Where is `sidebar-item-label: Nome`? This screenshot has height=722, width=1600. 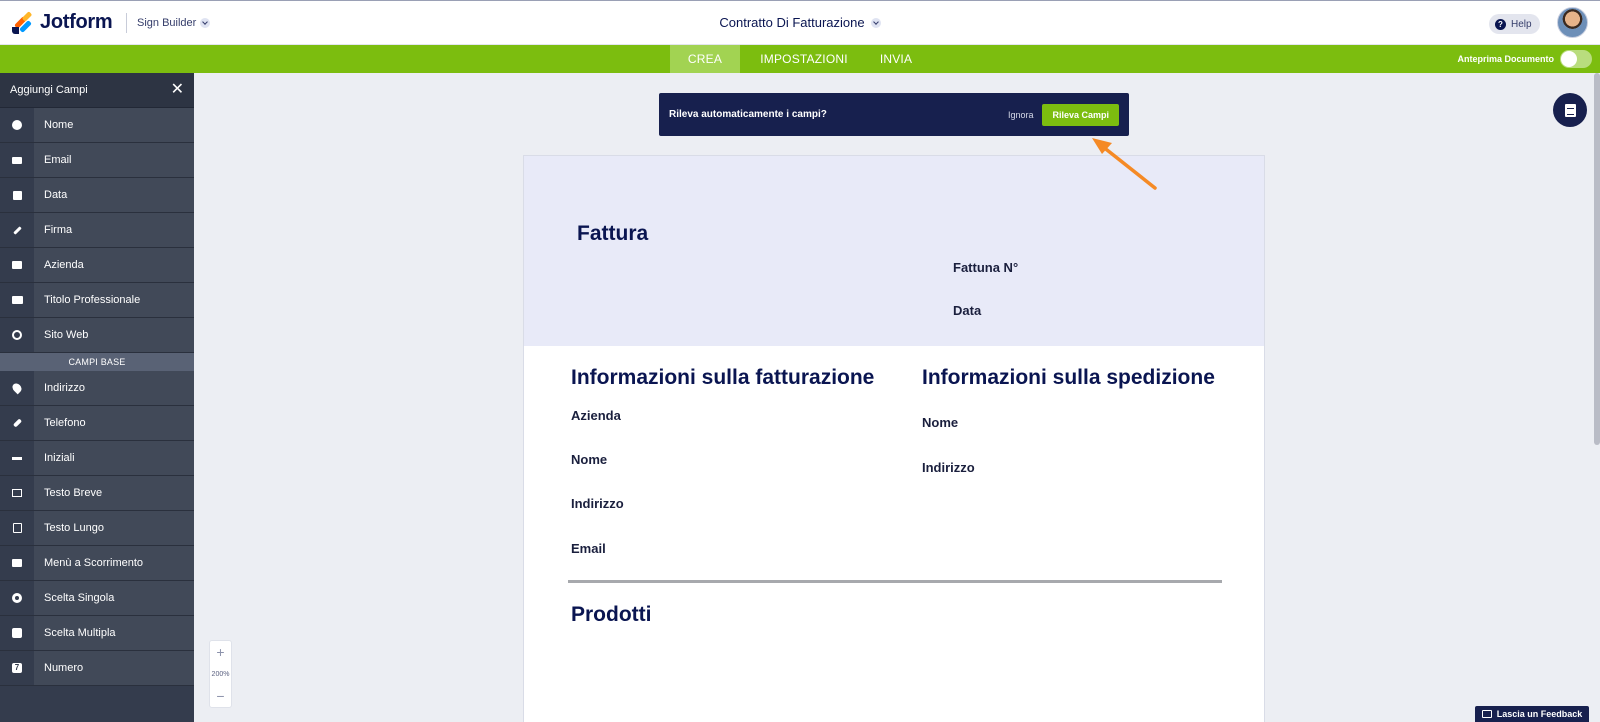
sidebar-item-label: Nome is located at coordinates (59, 125).